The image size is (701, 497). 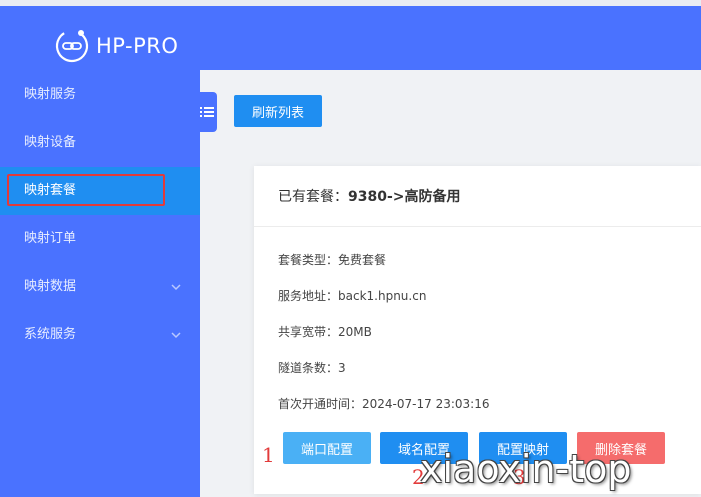 I want to click on watermark: xiaoxin-top, so click(x=526, y=469).